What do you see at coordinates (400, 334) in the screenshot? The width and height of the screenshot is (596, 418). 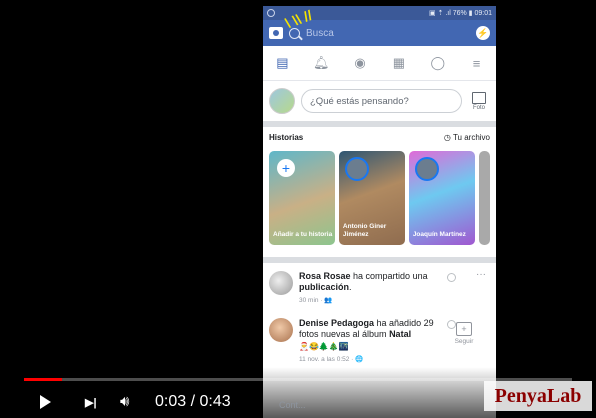 I see `post-link: Natal` at bounding box center [400, 334].